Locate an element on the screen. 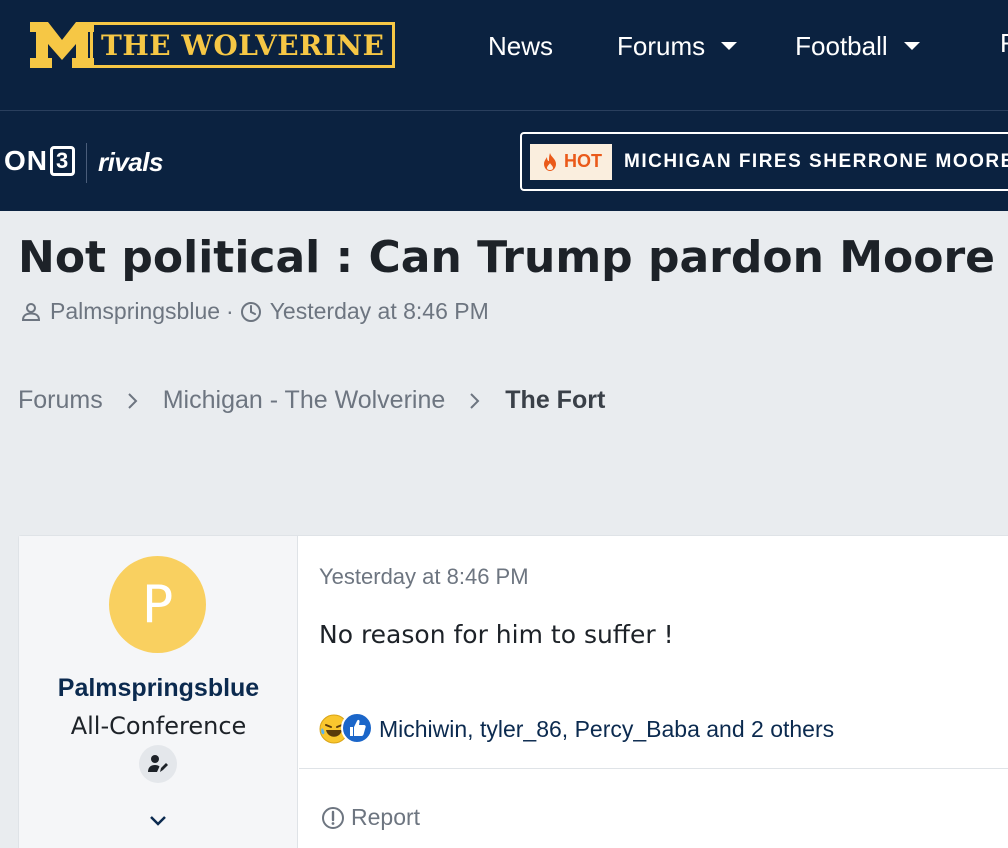 This screenshot has height=848, width=1008. logo-text: THE WOLVERINE is located at coordinates (243, 45).